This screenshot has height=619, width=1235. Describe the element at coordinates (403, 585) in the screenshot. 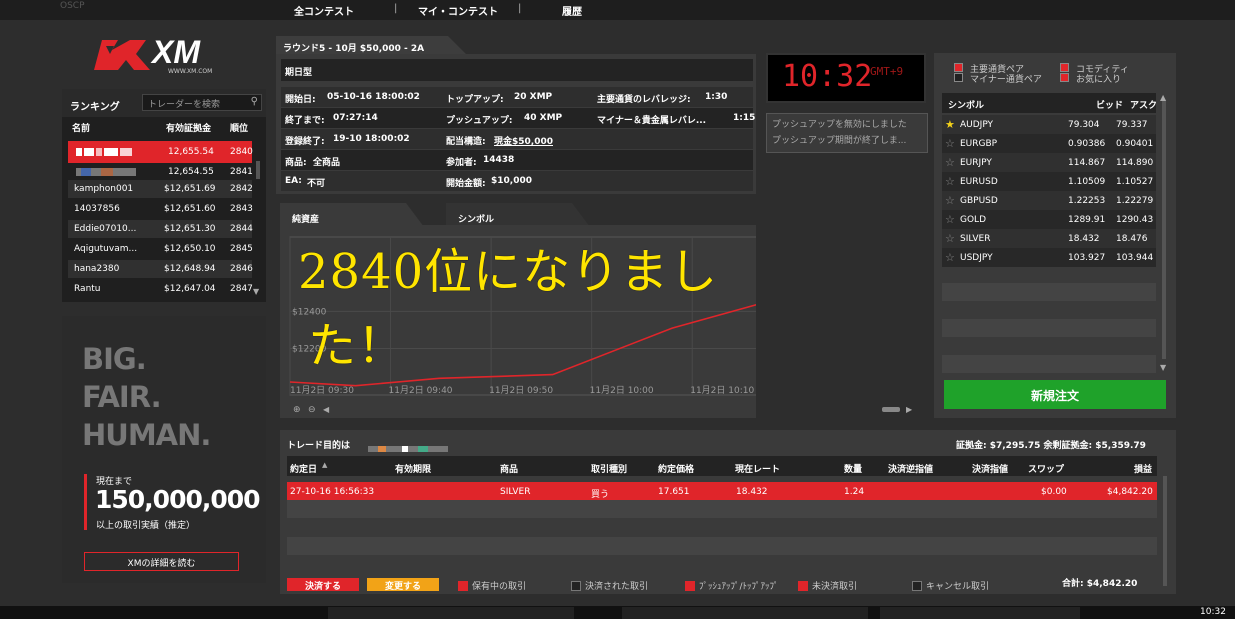

I see `modify-trade-button: 変更する` at that location.